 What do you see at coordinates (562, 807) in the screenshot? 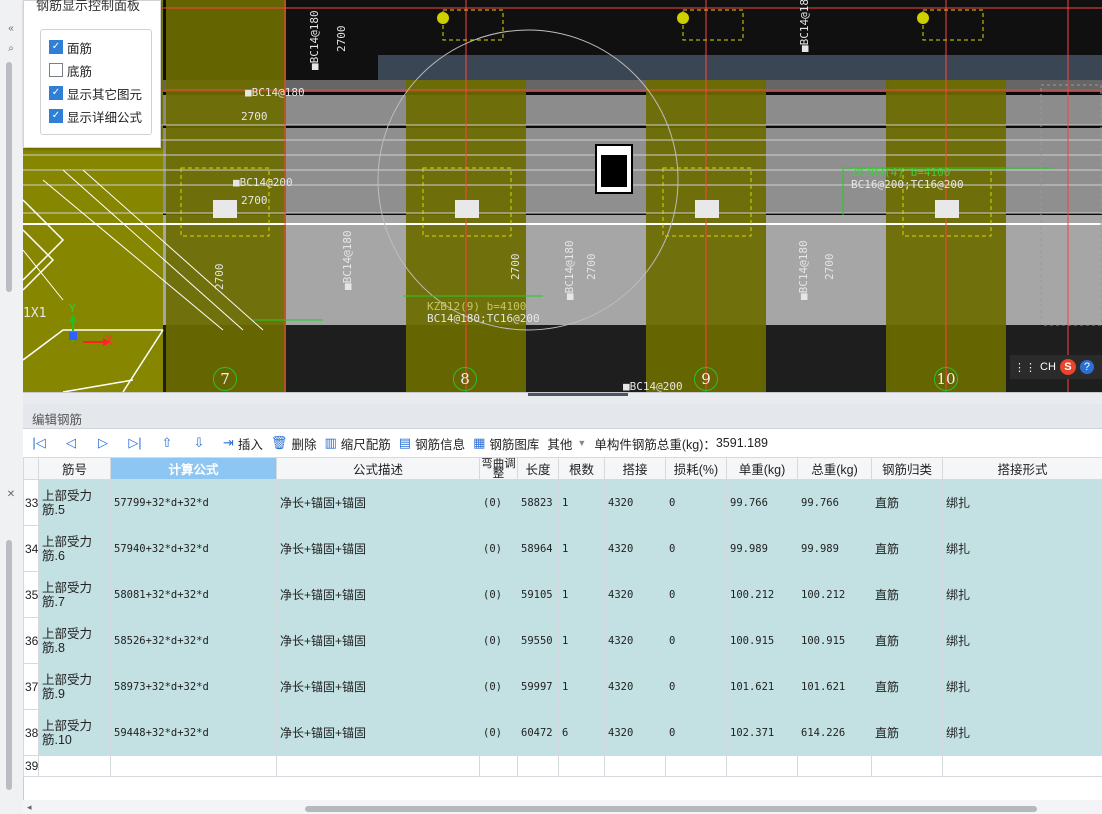
I see `horizontal-scrollbar: ◂` at bounding box center [562, 807].